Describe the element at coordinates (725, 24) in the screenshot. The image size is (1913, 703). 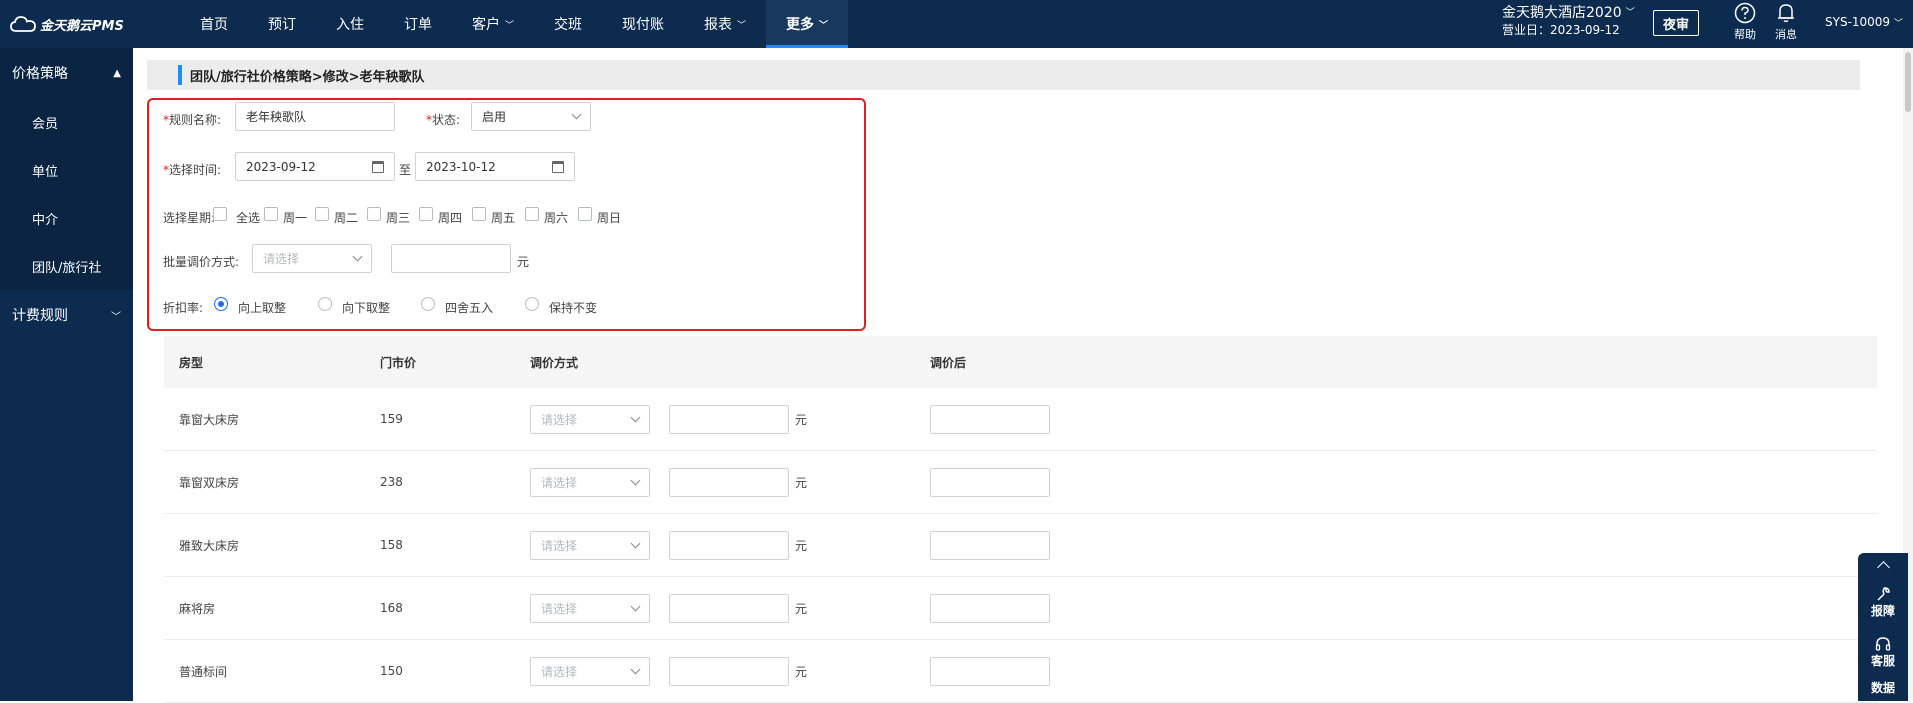
I see `nav-item: 报表 ﹀` at that location.